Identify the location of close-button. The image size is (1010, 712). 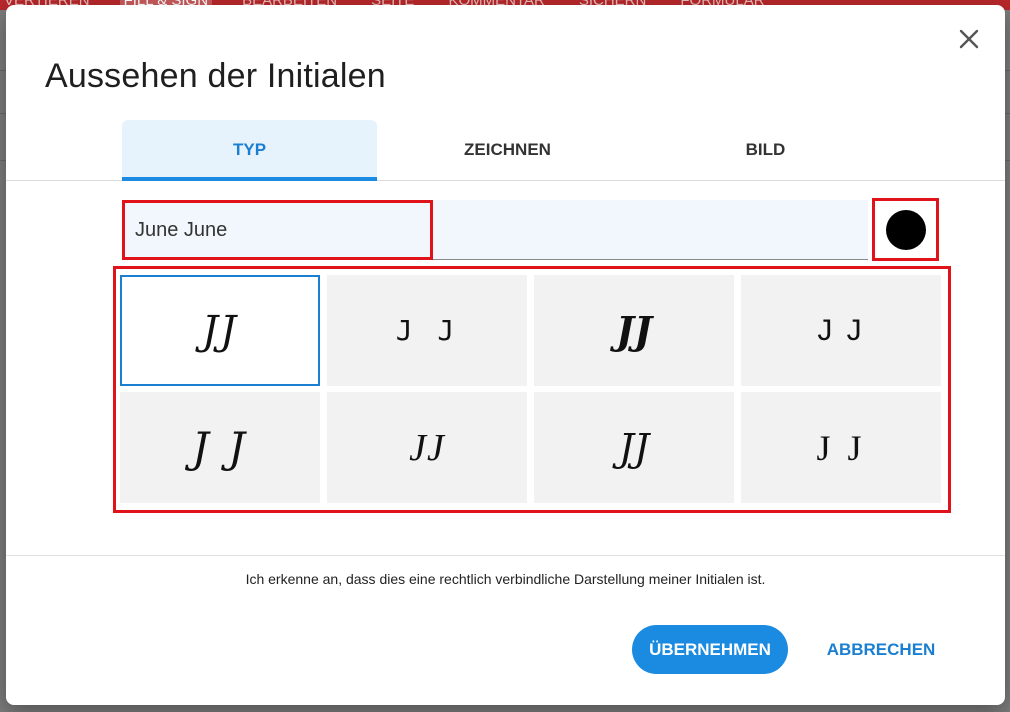
(969, 39).